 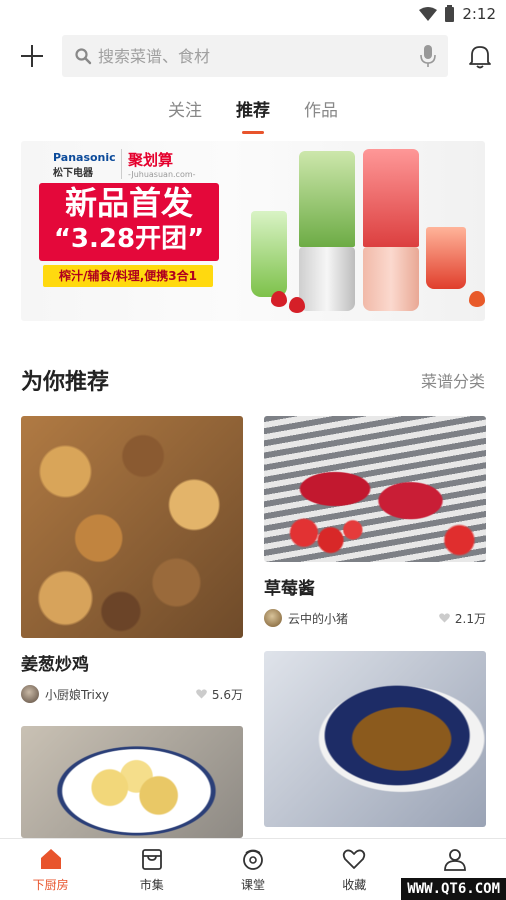 I want to click on recipe-card: 姜葱炒鸡 小厨娘Trixy 5.6万, so click(x=132, y=559).